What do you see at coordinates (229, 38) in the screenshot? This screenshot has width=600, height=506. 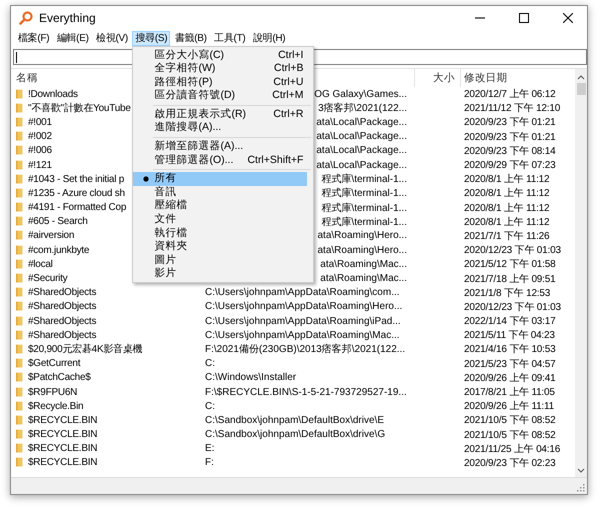 I see `menu-item: 工具(T)` at bounding box center [229, 38].